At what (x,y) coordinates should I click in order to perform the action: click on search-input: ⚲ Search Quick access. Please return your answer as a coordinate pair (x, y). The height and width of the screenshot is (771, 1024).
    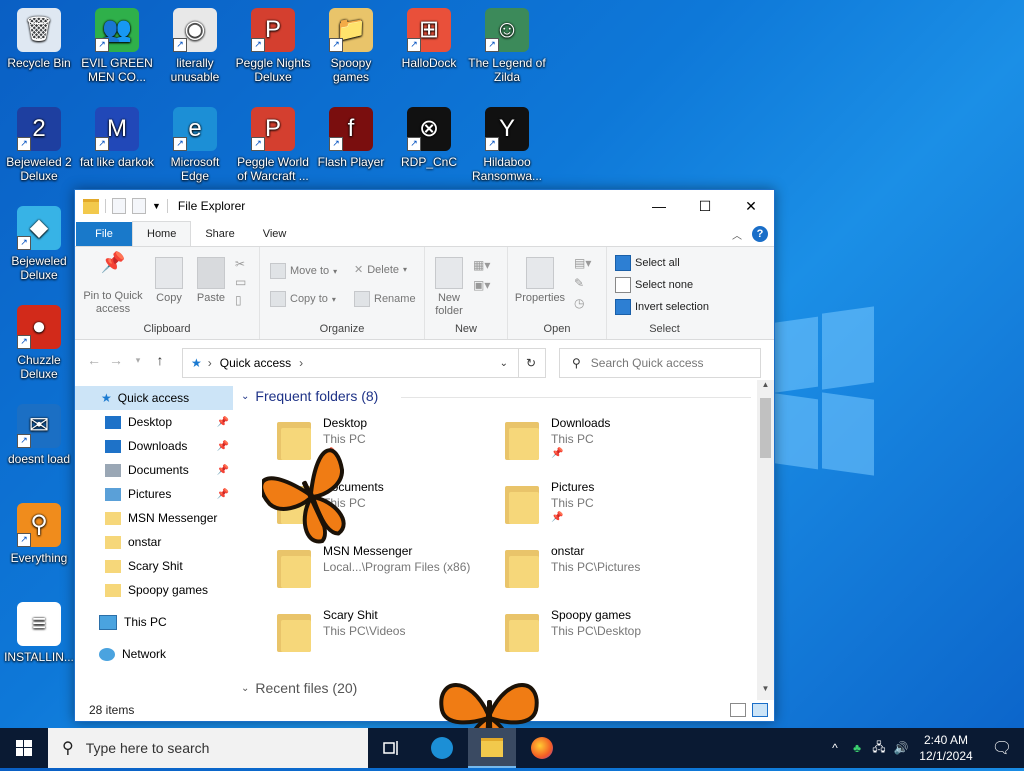
    Looking at the image, I should click on (660, 363).